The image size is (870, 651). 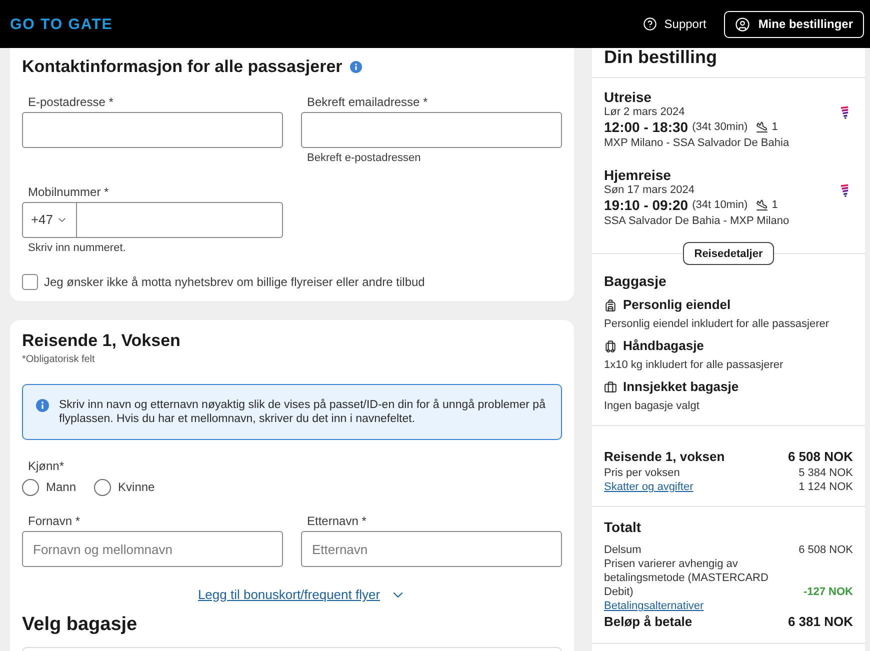 I want to click on field-label: Mobilnummer *, so click(x=68, y=192).